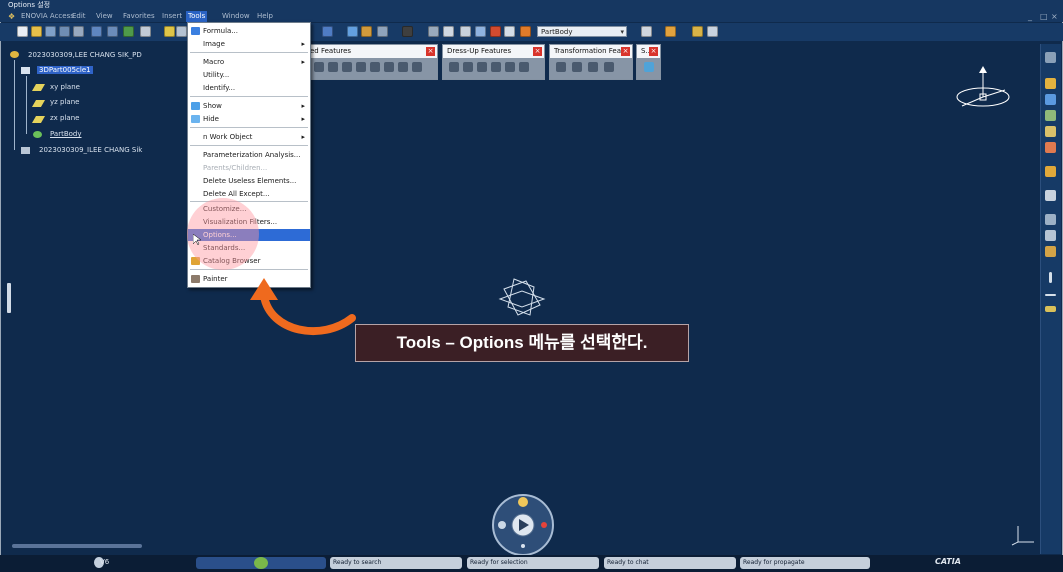  Describe the element at coordinates (649, 67) in the screenshot. I see `split-icon` at that location.